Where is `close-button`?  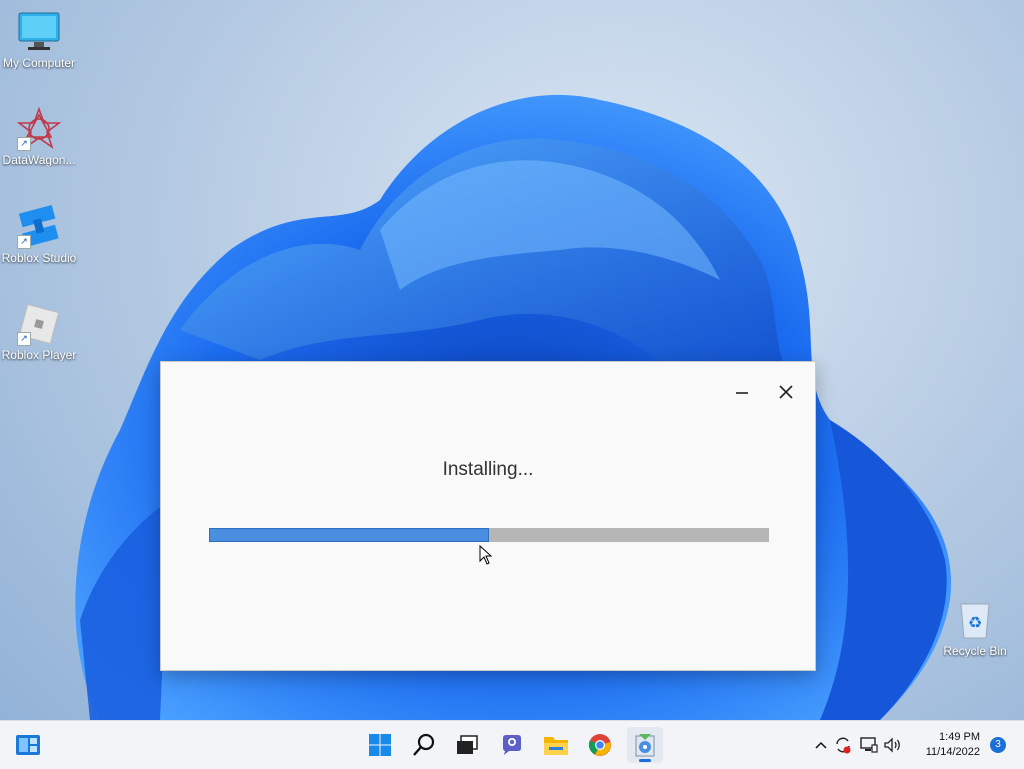
close-button is located at coordinates (786, 392).